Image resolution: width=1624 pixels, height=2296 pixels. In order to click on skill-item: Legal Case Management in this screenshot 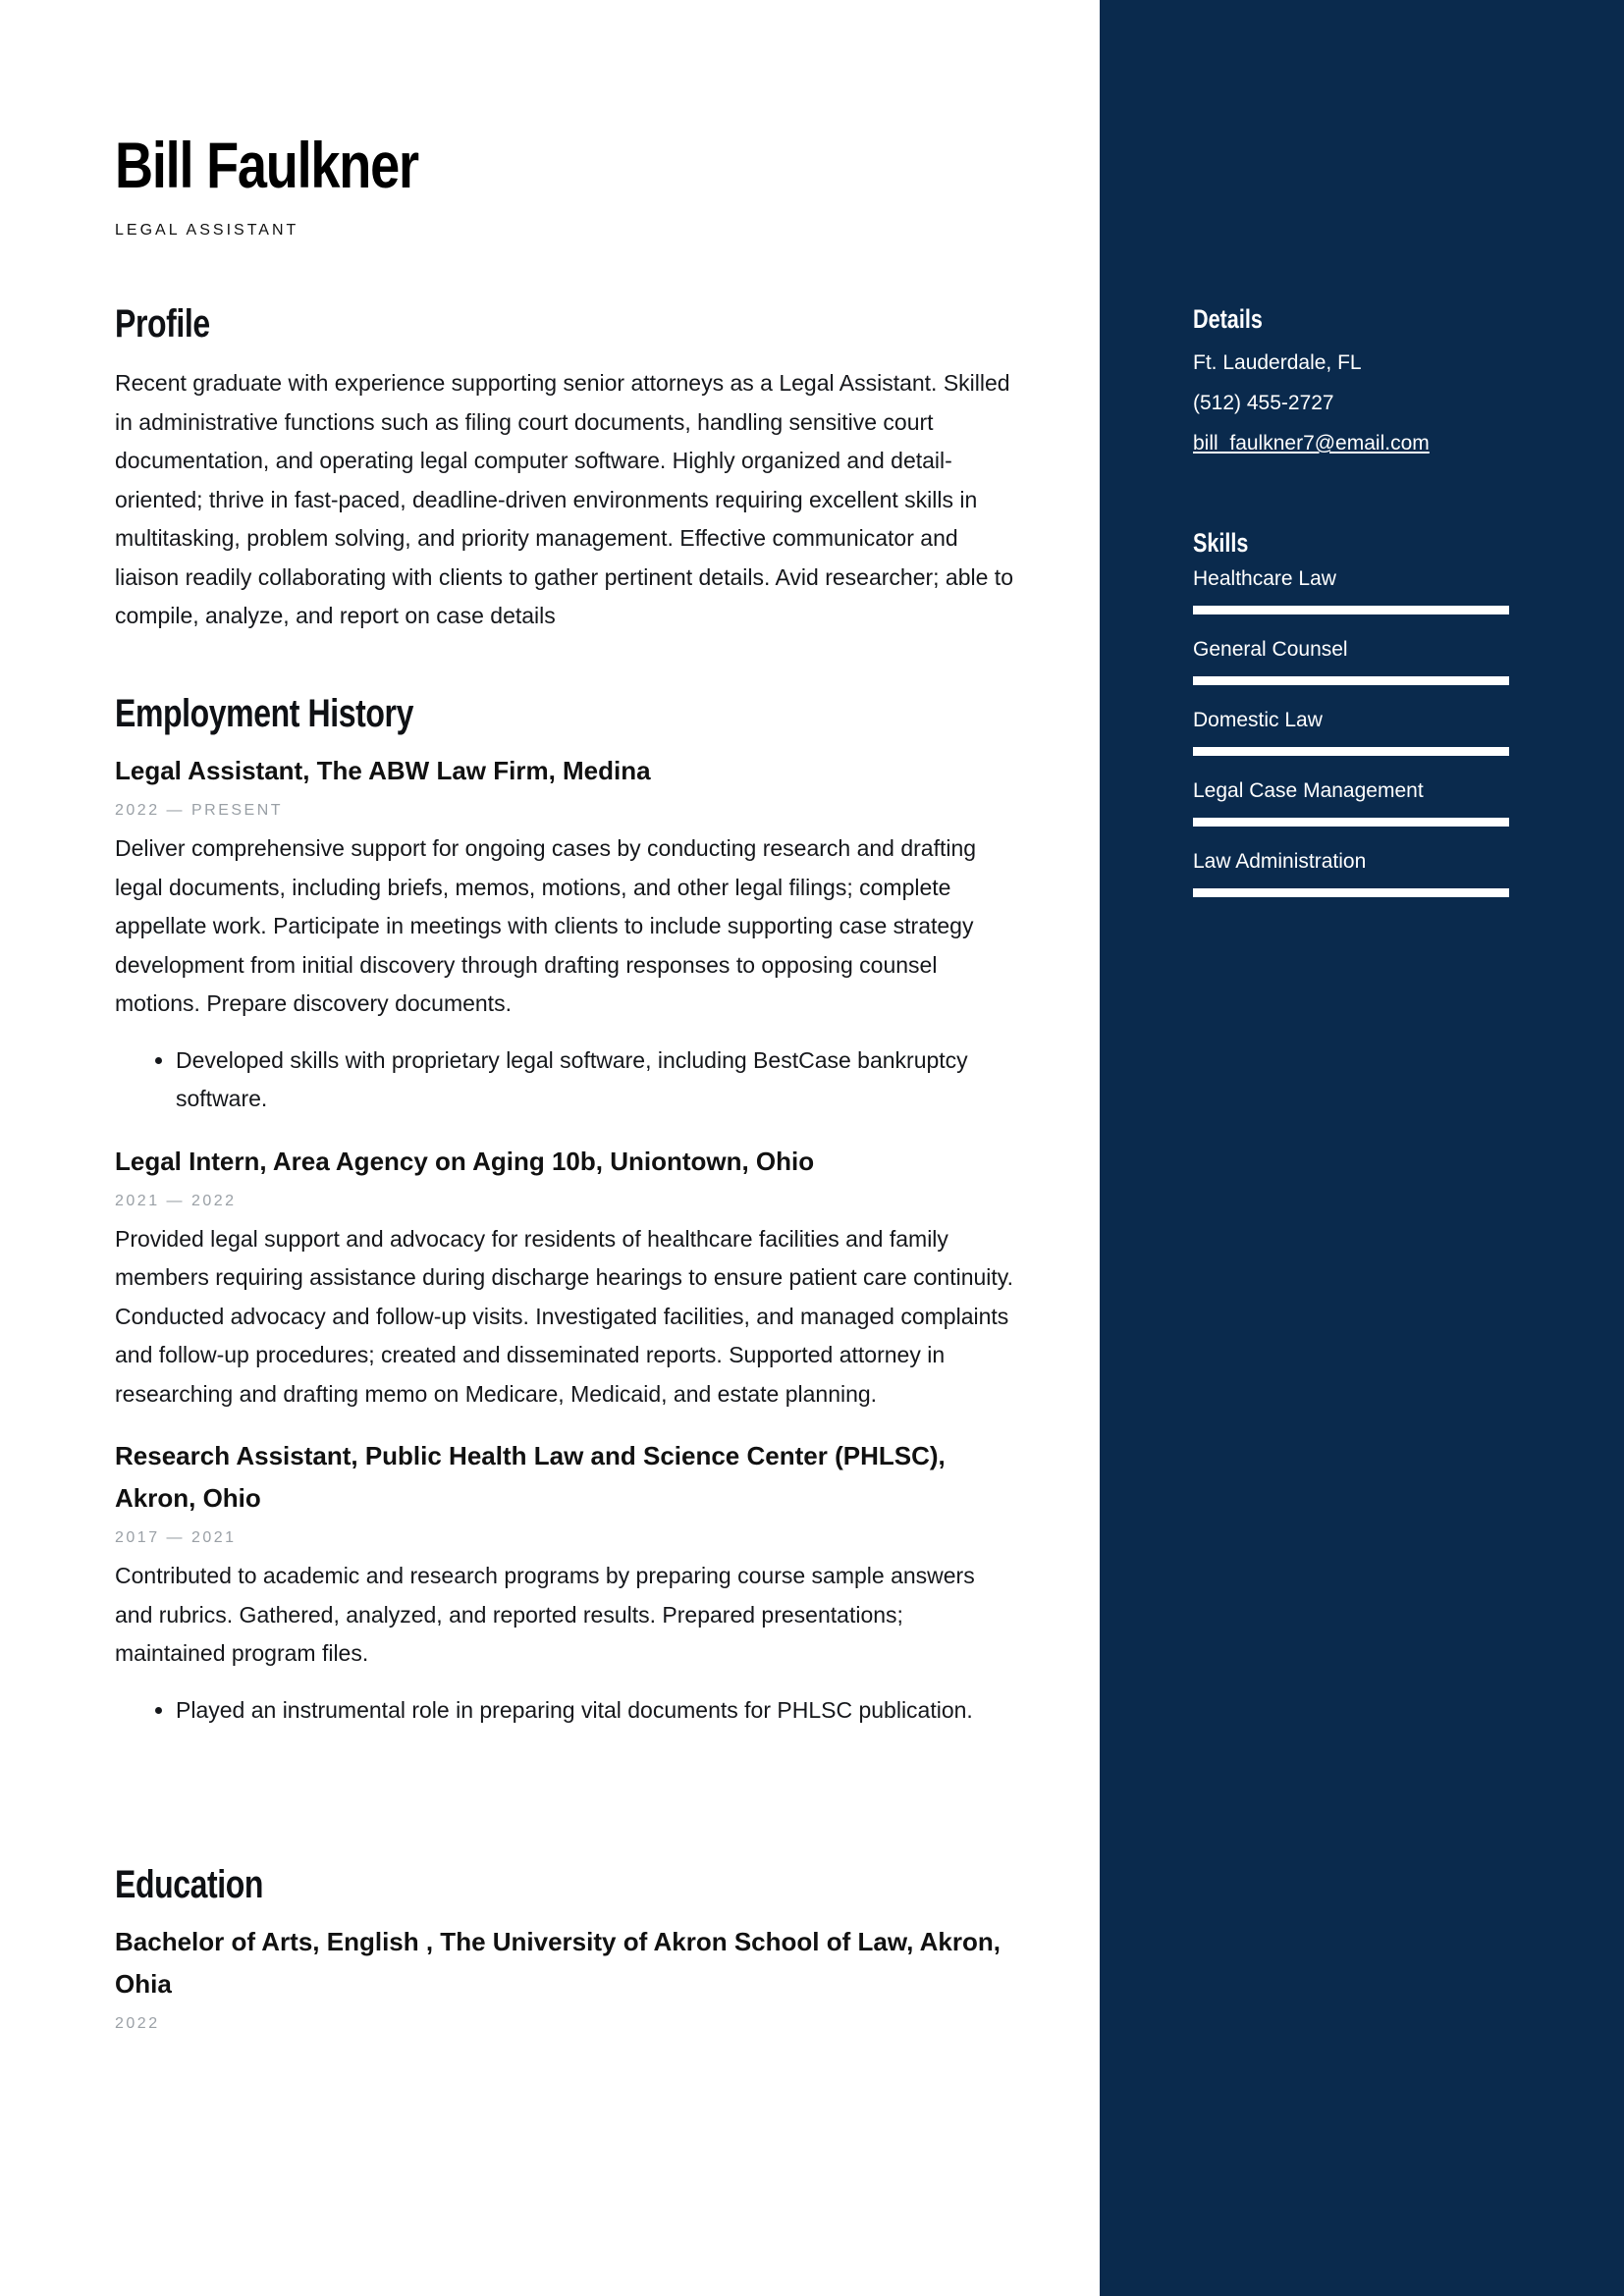, I will do `click(1351, 801)`.